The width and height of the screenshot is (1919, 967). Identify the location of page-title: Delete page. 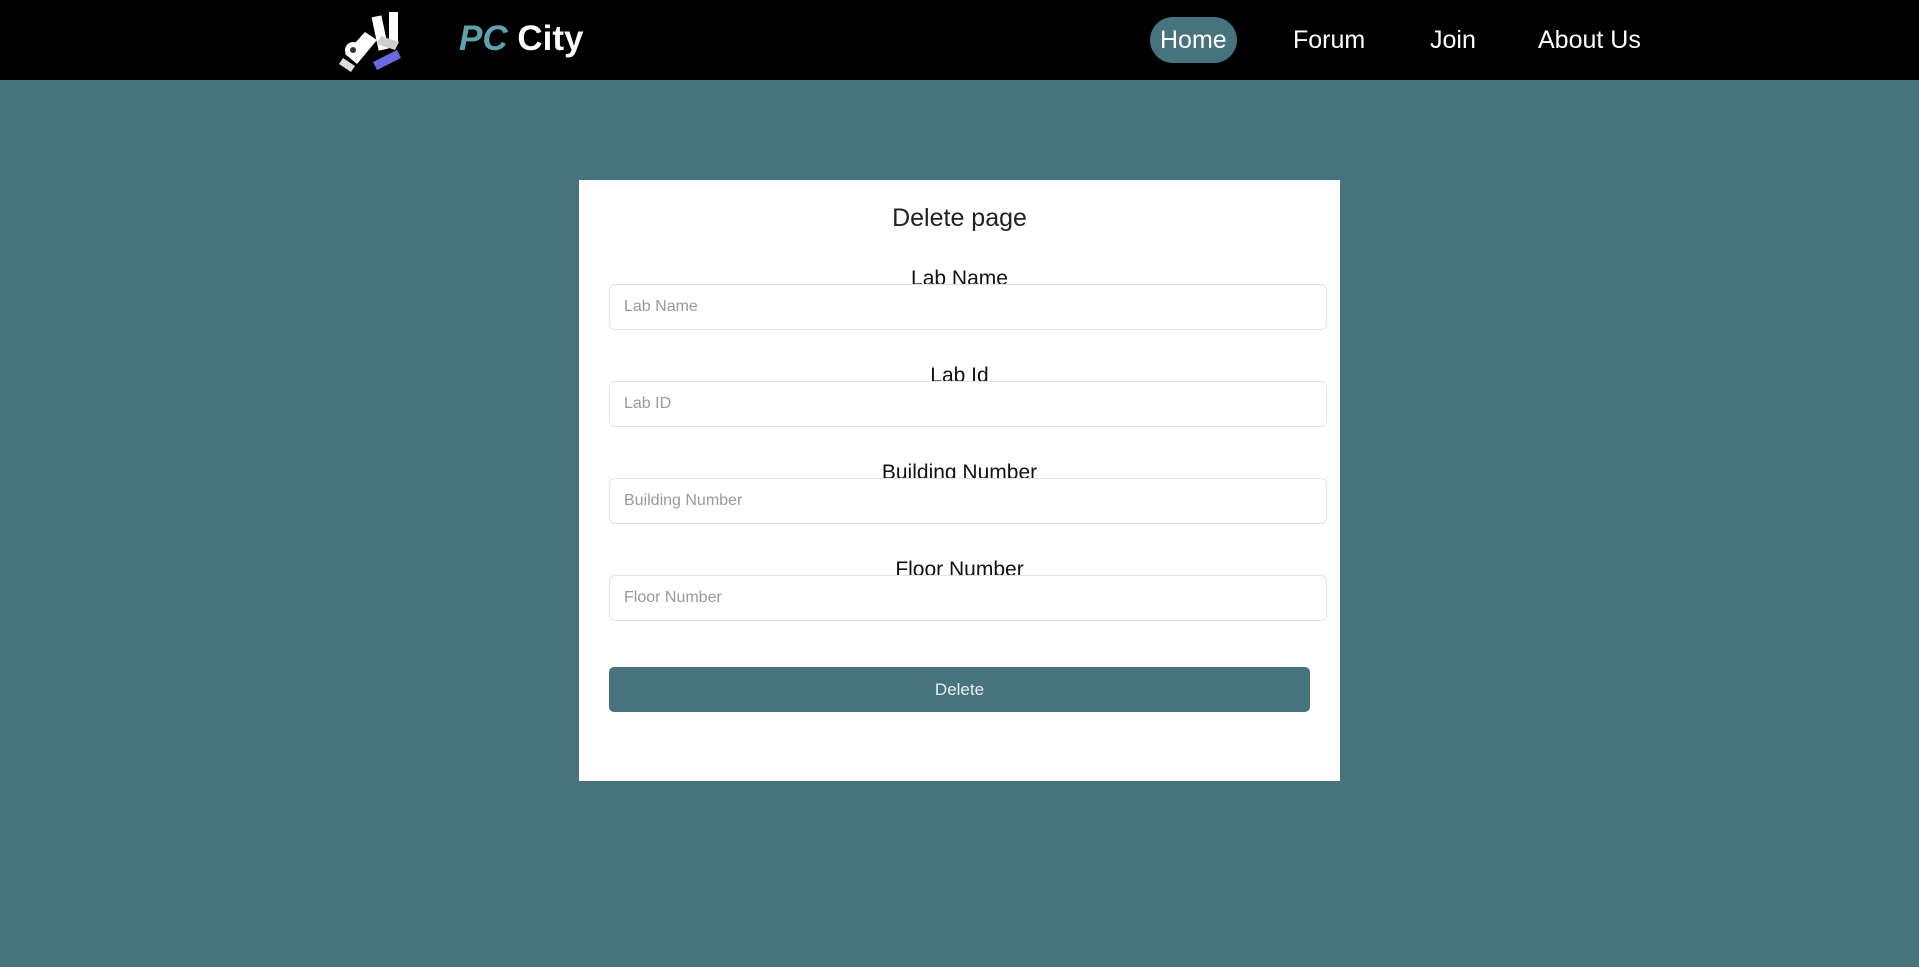
(959, 218).